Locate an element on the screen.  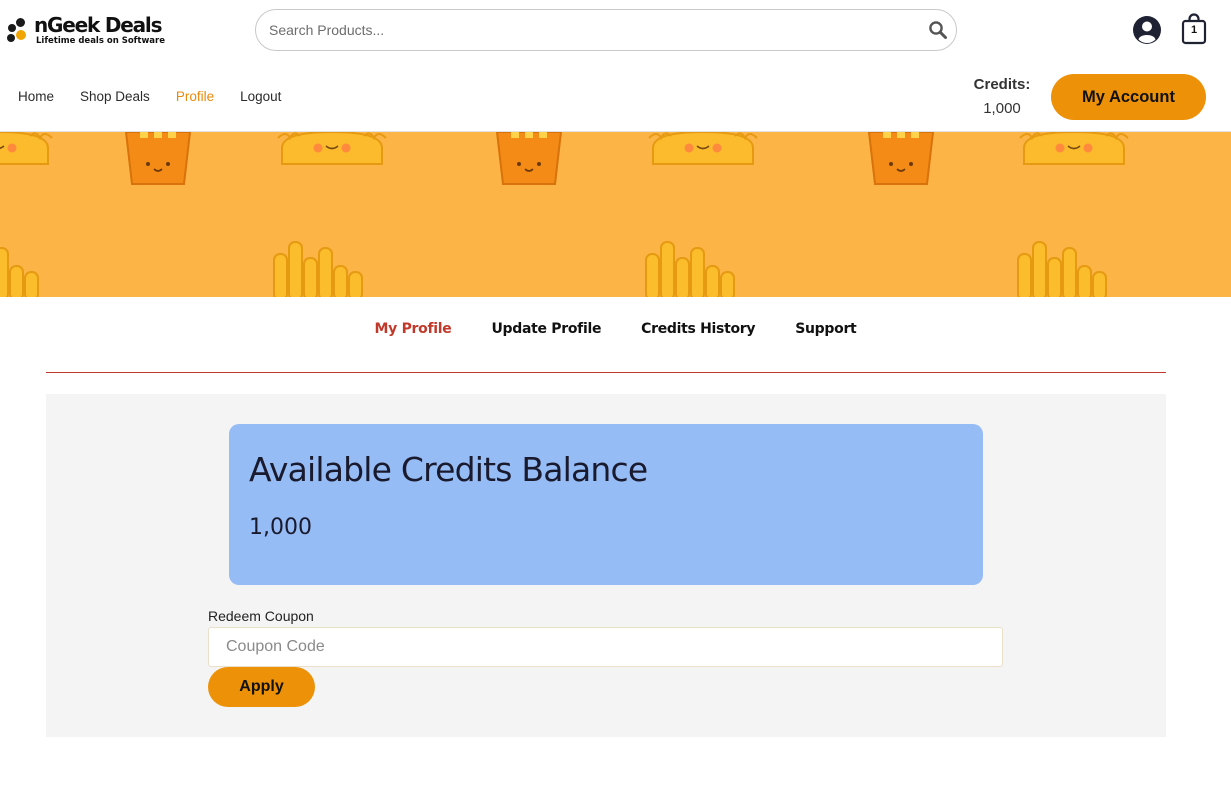
user-circle-icon is located at coordinates (1147, 30).